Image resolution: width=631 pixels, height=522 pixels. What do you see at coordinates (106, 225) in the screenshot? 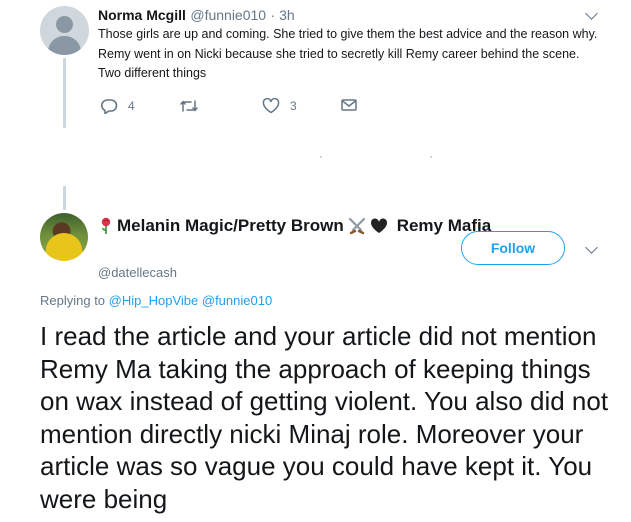
I see `rose-emoji-icon` at bounding box center [106, 225].